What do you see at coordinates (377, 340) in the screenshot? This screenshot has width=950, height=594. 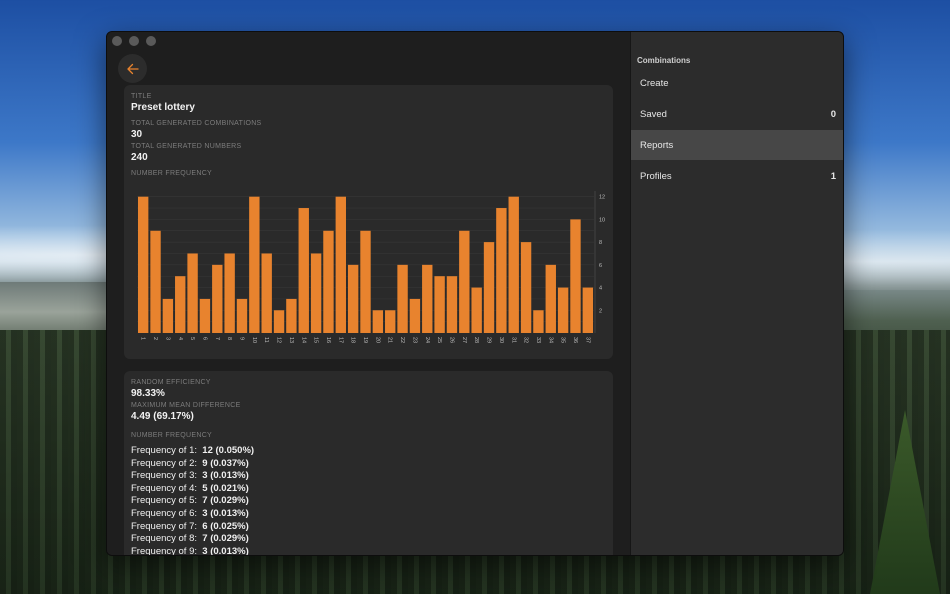 I see `chart-x-tick-label: 20` at bounding box center [377, 340].